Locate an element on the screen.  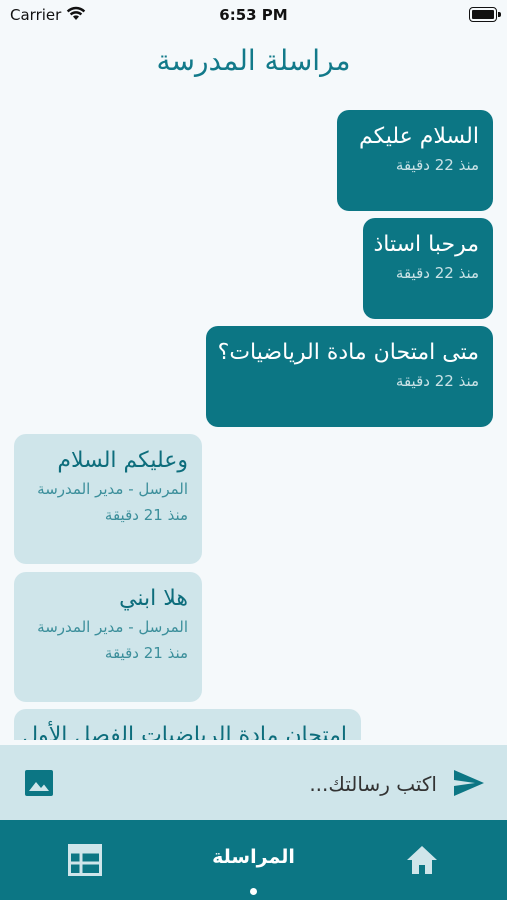
message-text: مرحبا استاذ is located at coordinates (426, 244).